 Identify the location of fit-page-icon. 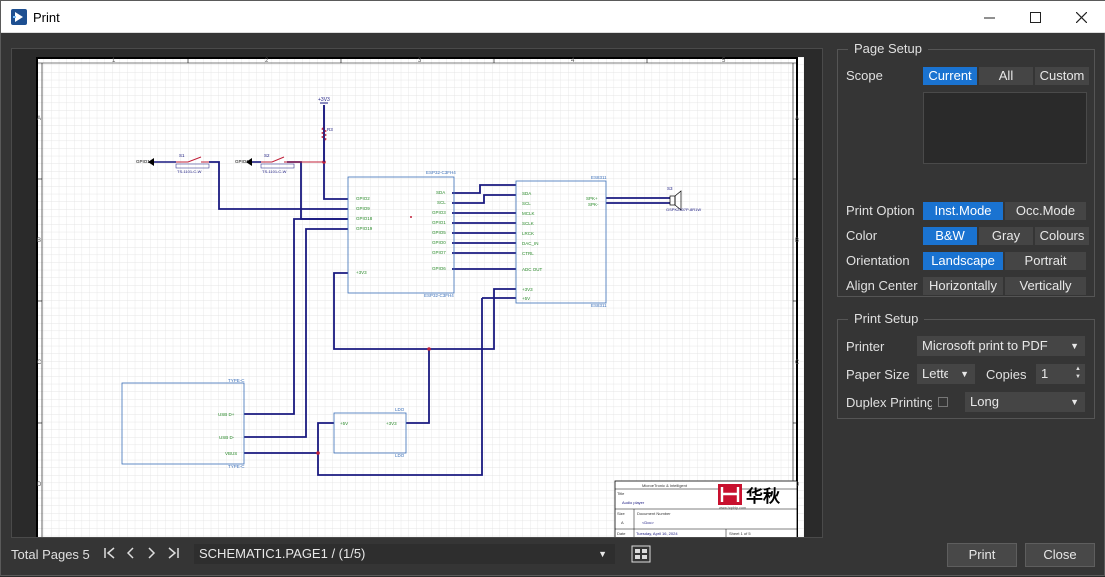
(641, 554).